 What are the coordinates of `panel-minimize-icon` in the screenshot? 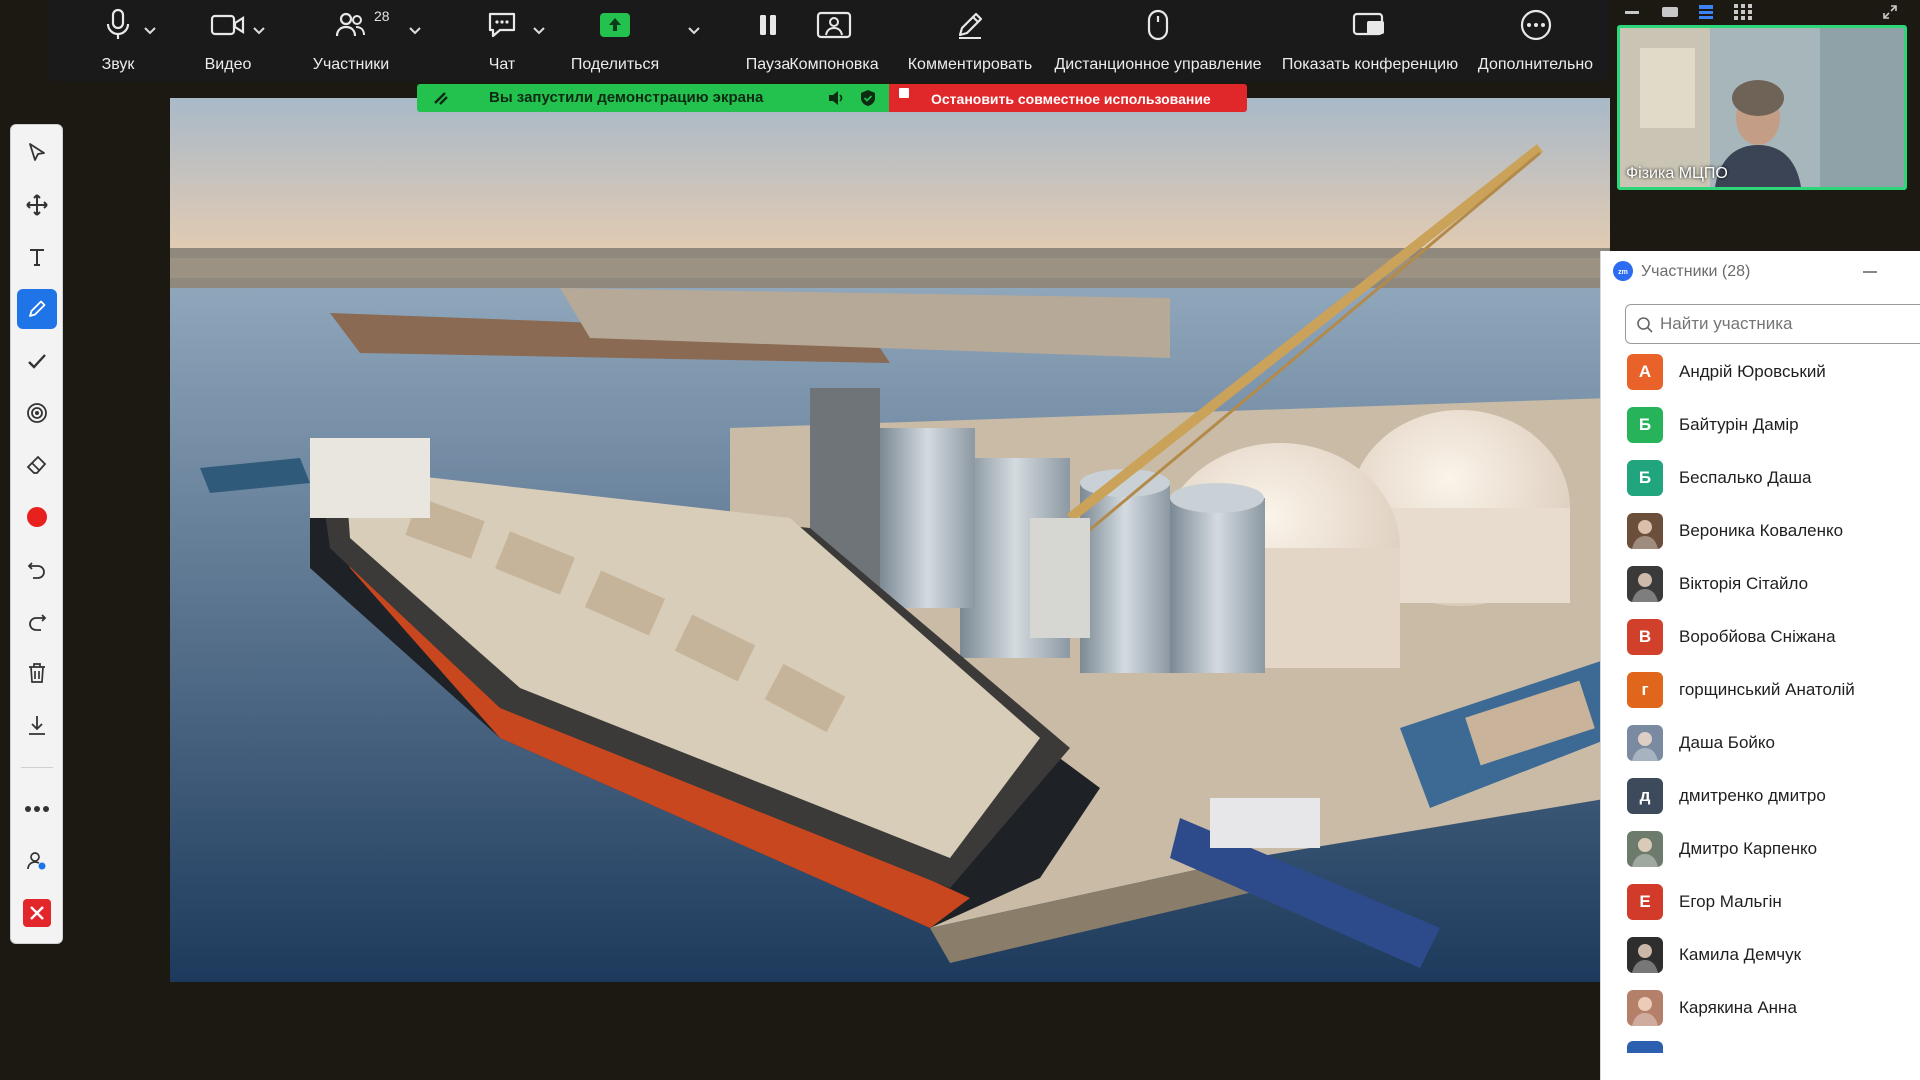 It's located at (1870, 272).